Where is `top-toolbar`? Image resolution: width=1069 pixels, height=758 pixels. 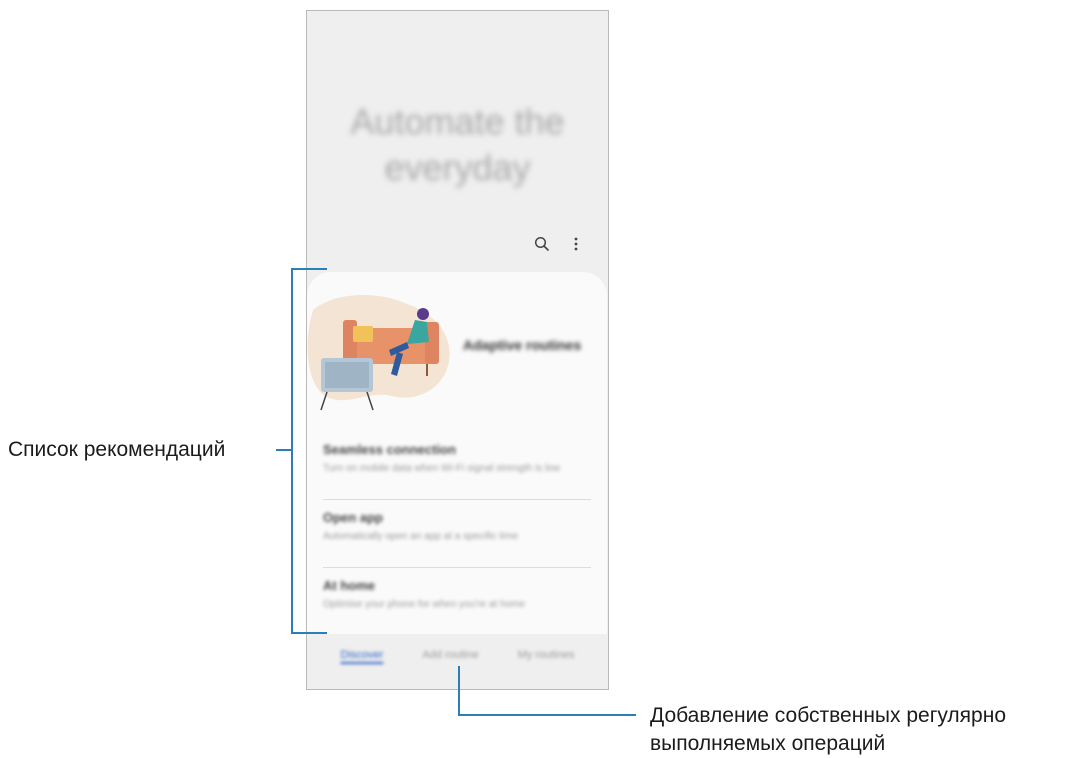 top-toolbar is located at coordinates (559, 244).